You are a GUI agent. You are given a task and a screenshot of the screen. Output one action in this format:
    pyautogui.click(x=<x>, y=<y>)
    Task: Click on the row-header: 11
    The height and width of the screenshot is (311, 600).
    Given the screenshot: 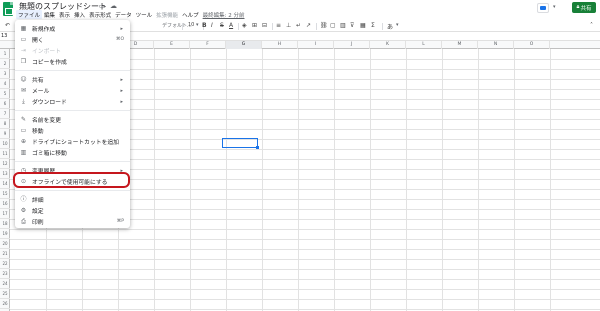 What is the action you would take?
    pyautogui.click(x=5, y=154)
    